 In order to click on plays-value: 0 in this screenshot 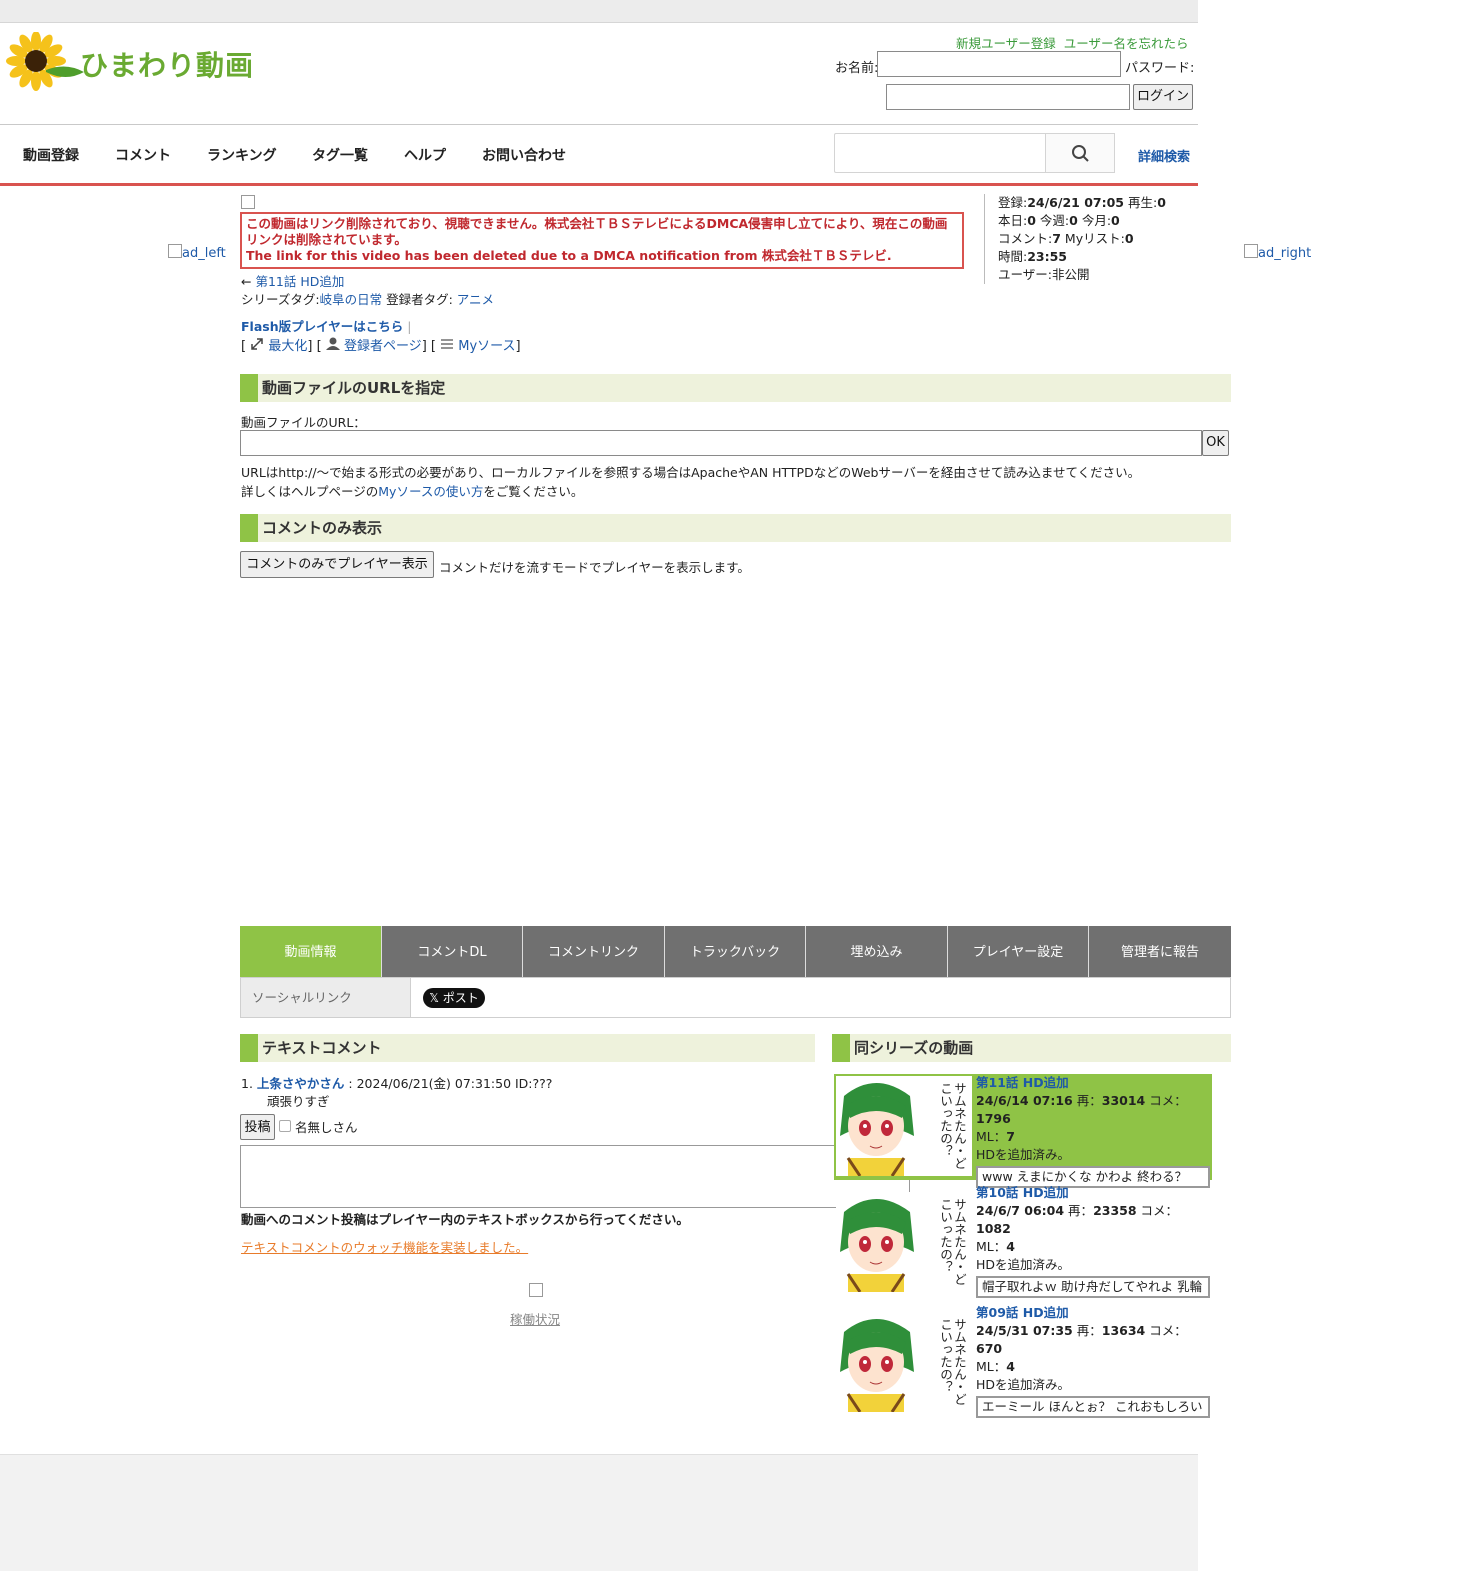, I will do `click(1161, 202)`.